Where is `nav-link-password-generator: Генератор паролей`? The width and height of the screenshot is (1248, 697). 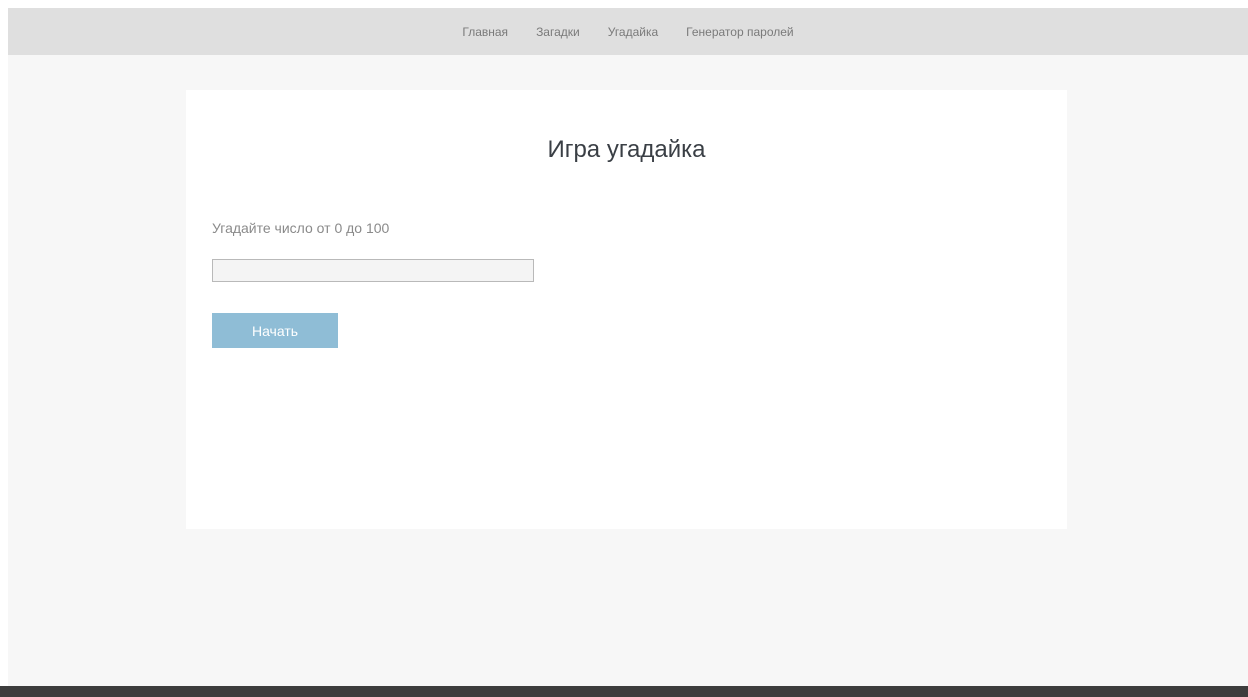
nav-link-password-generator: Генератор паролей is located at coordinates (739, 32).